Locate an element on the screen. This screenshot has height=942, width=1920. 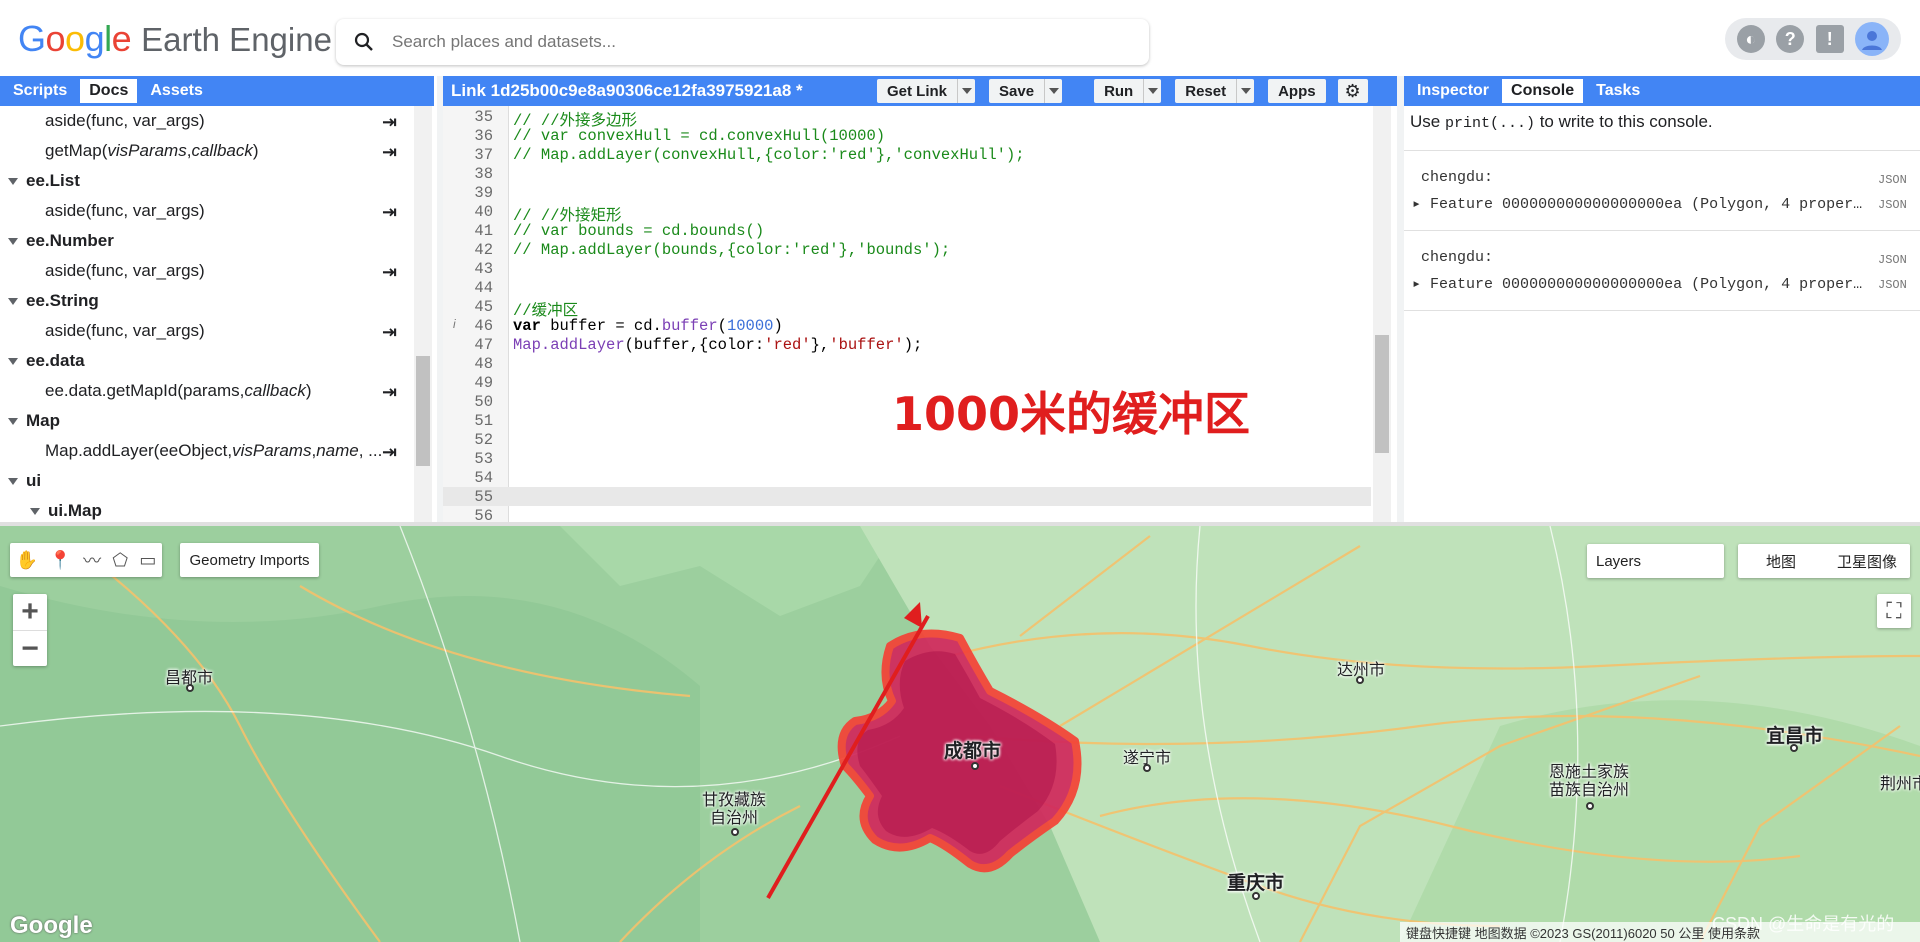
theme-icon: ◐ is located at coordinates (1750, 39).